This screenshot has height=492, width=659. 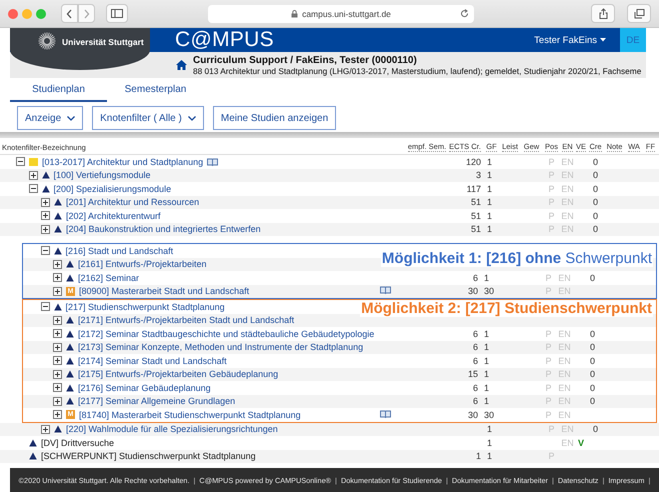 I want to click on node-link: [2161] Entwurfs-/Projektarbeiten, so click(x=142, y=264).